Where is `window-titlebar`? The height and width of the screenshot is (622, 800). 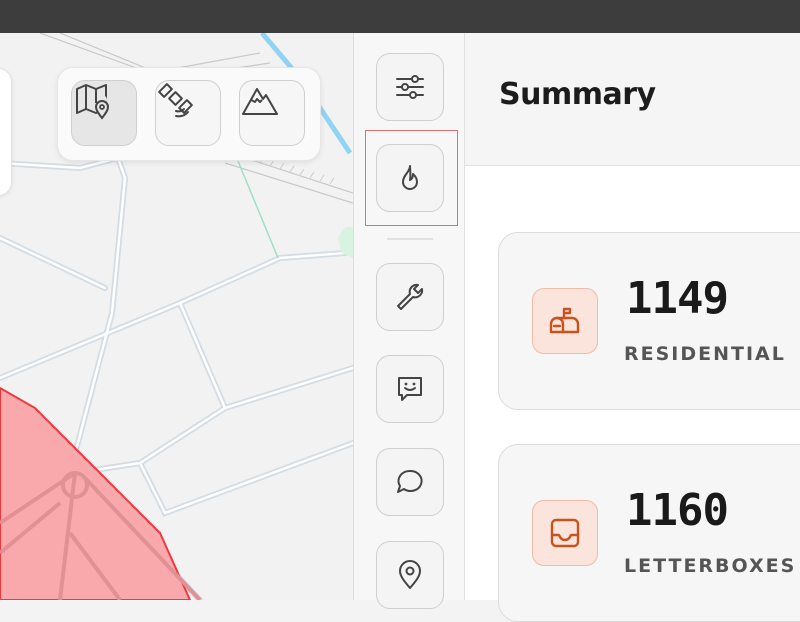 window-titlebar is located at coordinates (400, 16).